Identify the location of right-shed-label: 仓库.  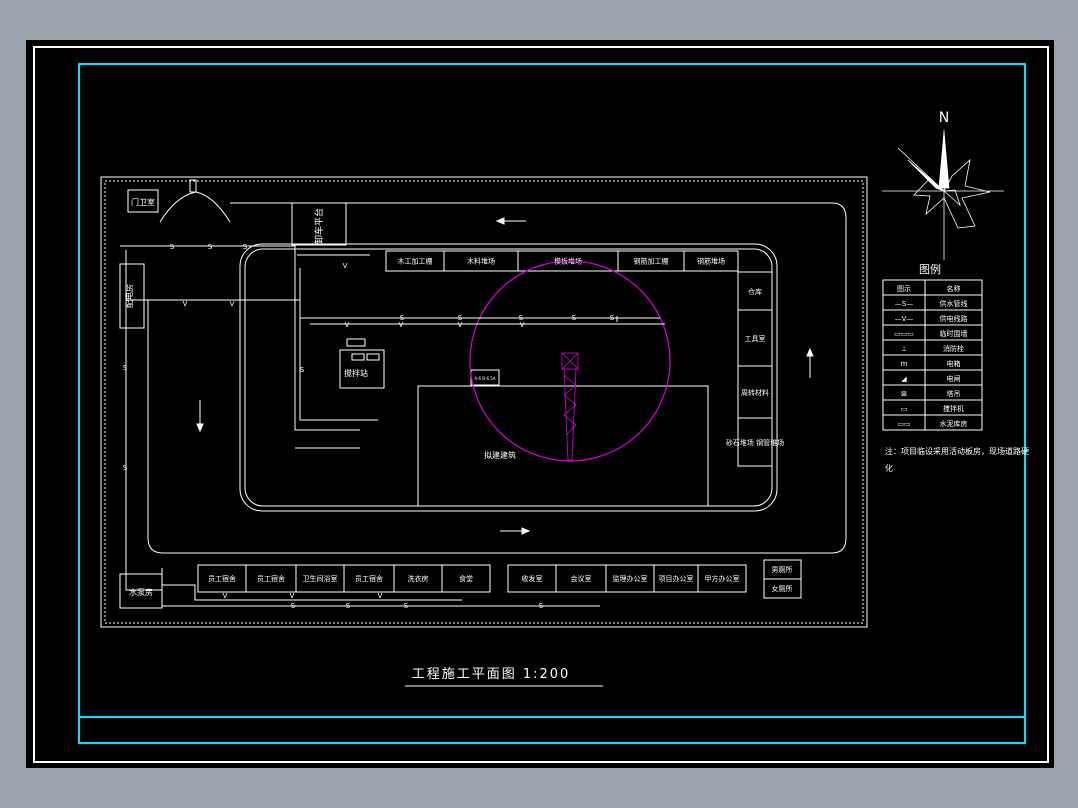
(755, 291).